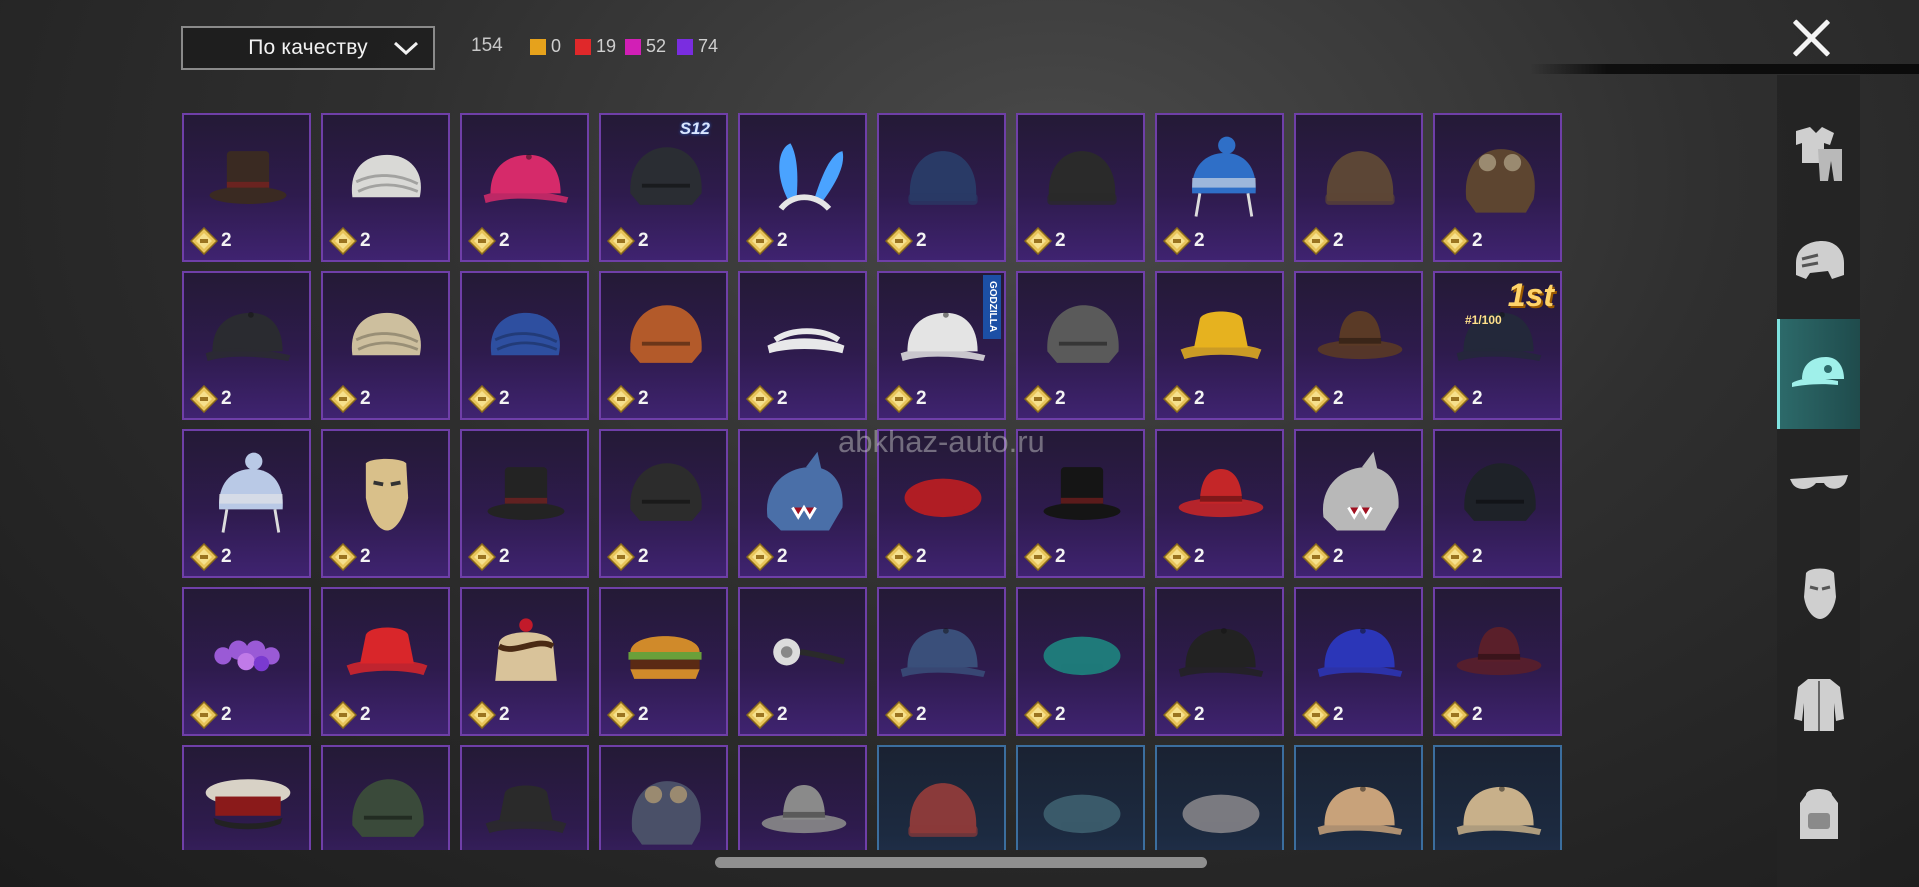 This screenshot has height=887, width=1919. What do you see at coordinates (1080, 345) in the screenshot?
I see `inventory-item-pith-helmet-grey: 2` at bounding box center [1080, 345].